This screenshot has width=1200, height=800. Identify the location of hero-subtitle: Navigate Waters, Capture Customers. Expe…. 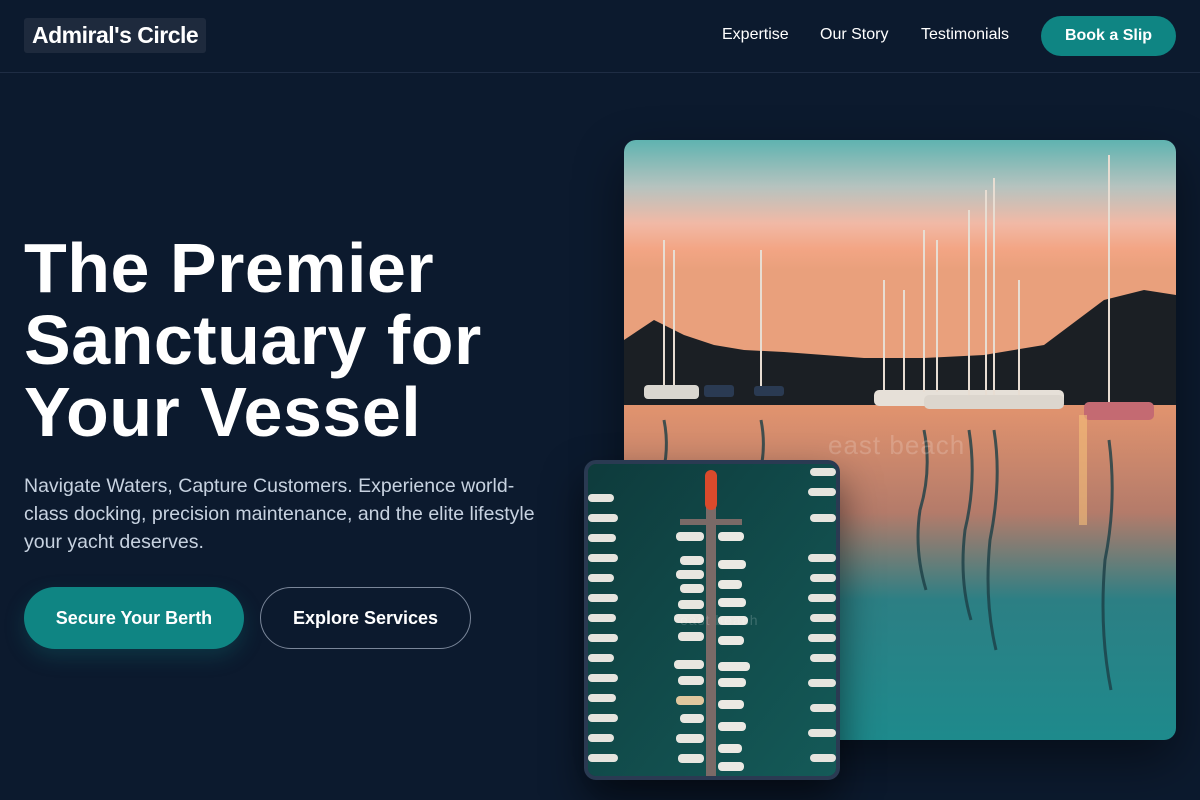
(279, 514).